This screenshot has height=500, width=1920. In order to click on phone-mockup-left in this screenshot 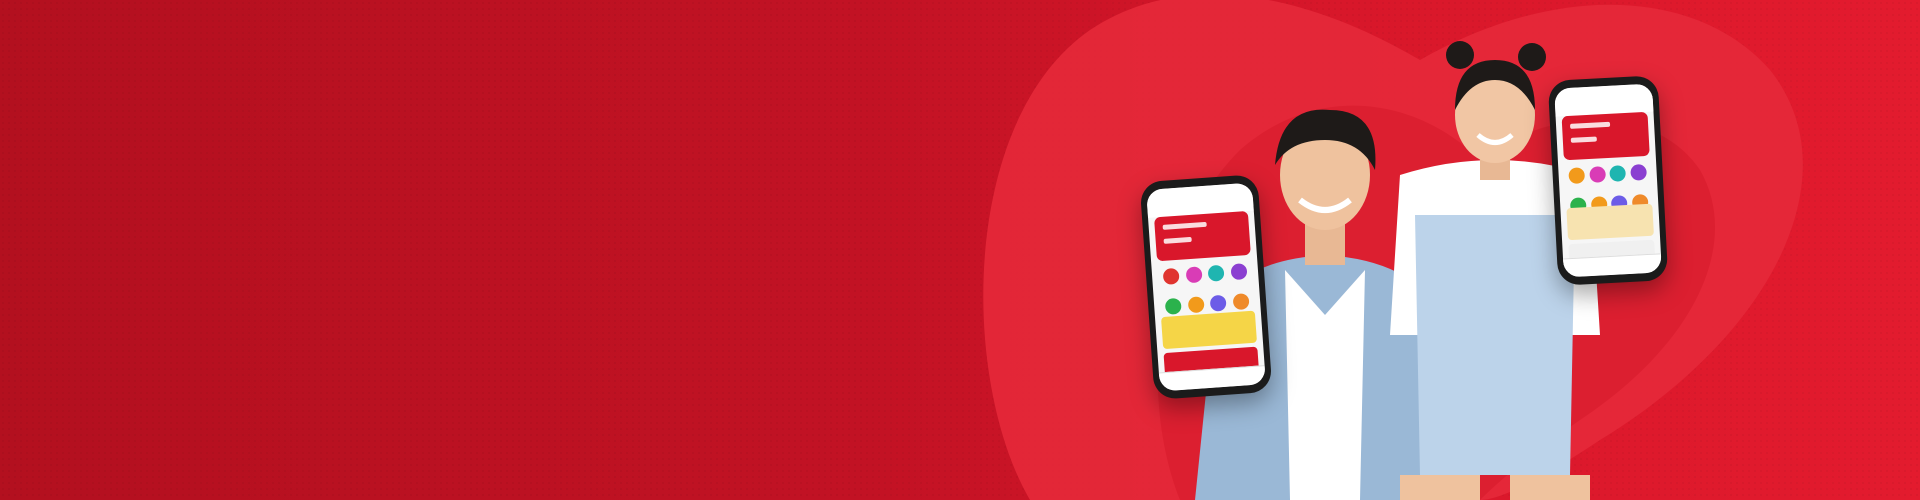, I will do `click(1206, 287)`.